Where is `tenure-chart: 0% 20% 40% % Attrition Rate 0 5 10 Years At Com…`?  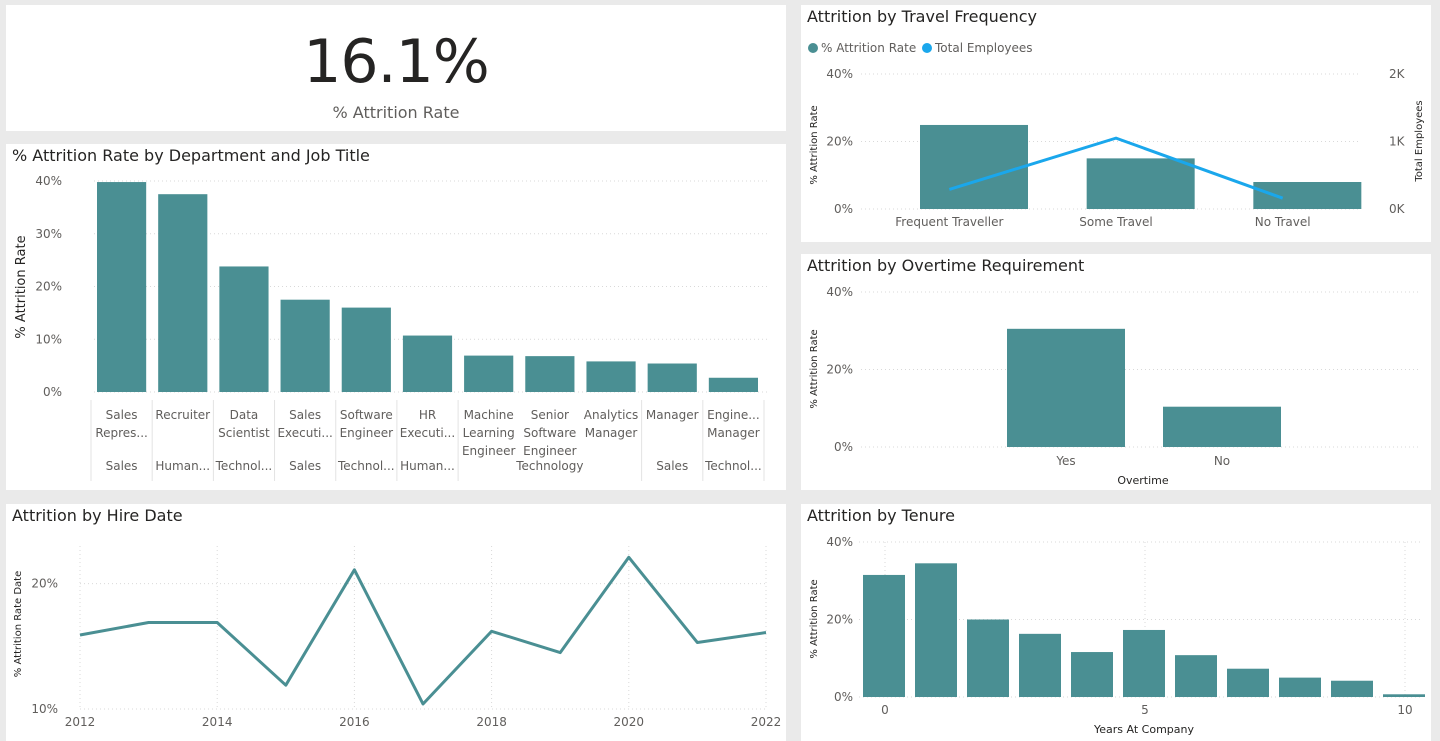 tenure-chart: 0% 20% 40% % Attrition Rate 0 5 10 Years At Com… is located at coordinates (1116, 622).